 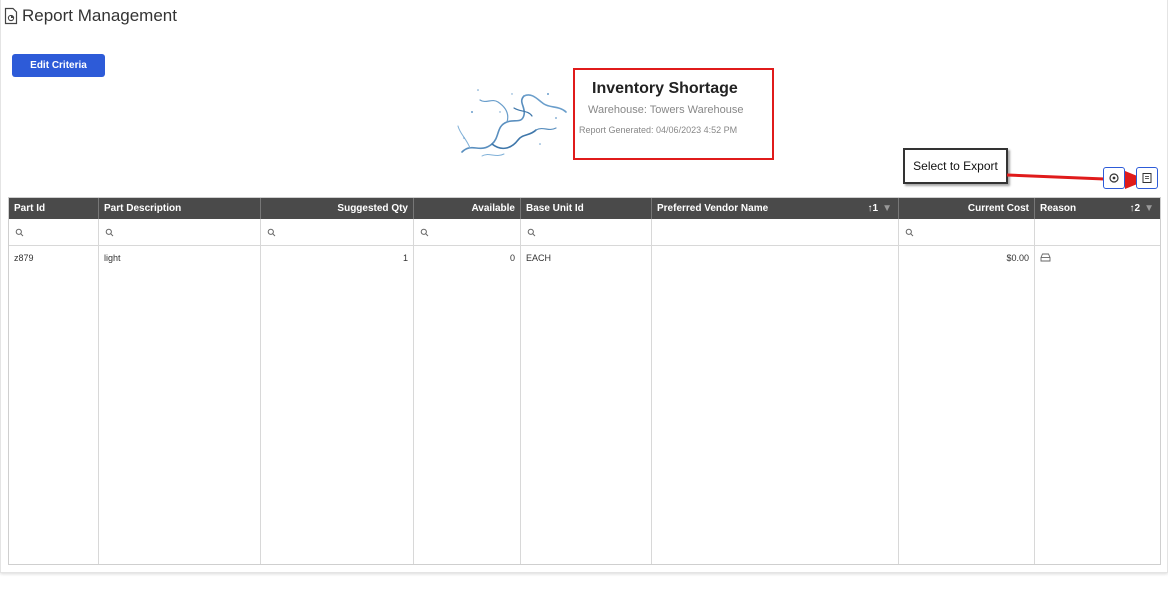 What do you see at coordinates (54, 232) in the screenshot?
I see `filter-part-id` at bounding box center [54, 232].